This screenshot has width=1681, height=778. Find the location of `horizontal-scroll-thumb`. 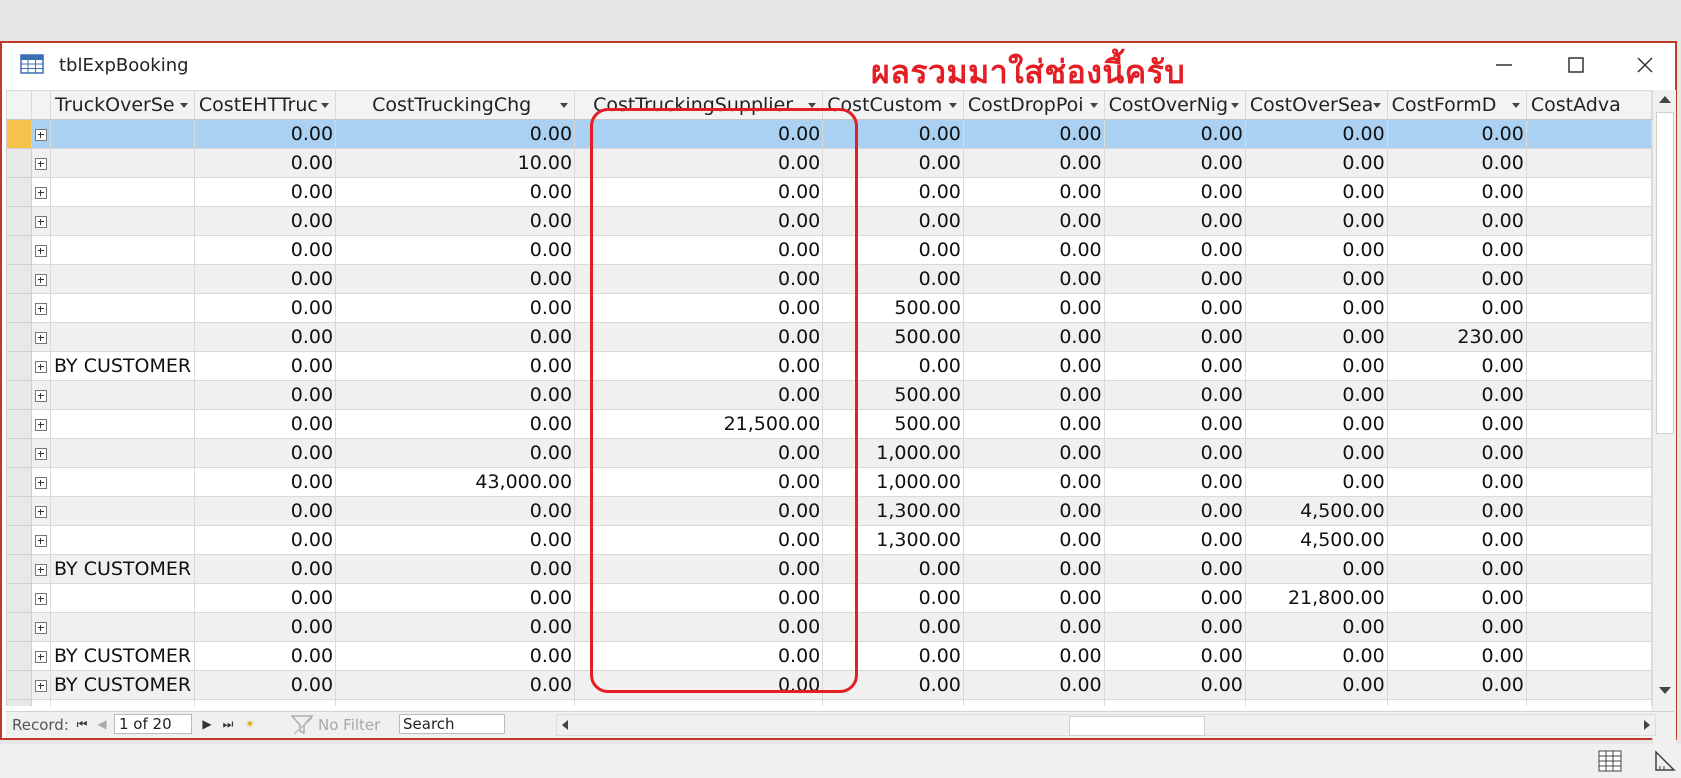

horizontal-scroll-thumb is located at coordinates (1137, 726).